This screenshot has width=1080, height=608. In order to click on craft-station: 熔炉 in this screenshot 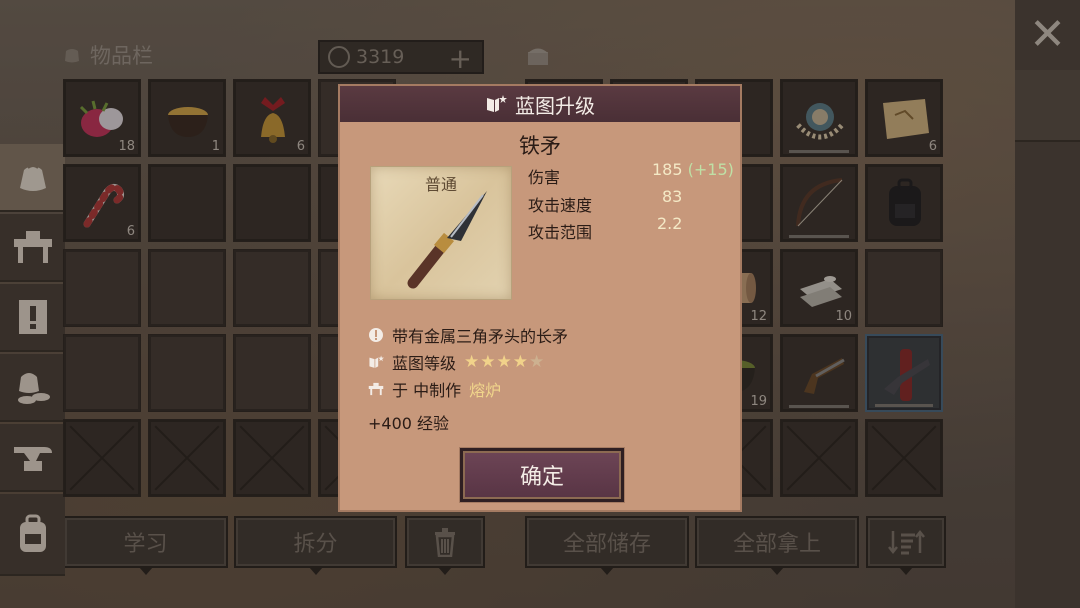, I will do `click(485, 390)`.